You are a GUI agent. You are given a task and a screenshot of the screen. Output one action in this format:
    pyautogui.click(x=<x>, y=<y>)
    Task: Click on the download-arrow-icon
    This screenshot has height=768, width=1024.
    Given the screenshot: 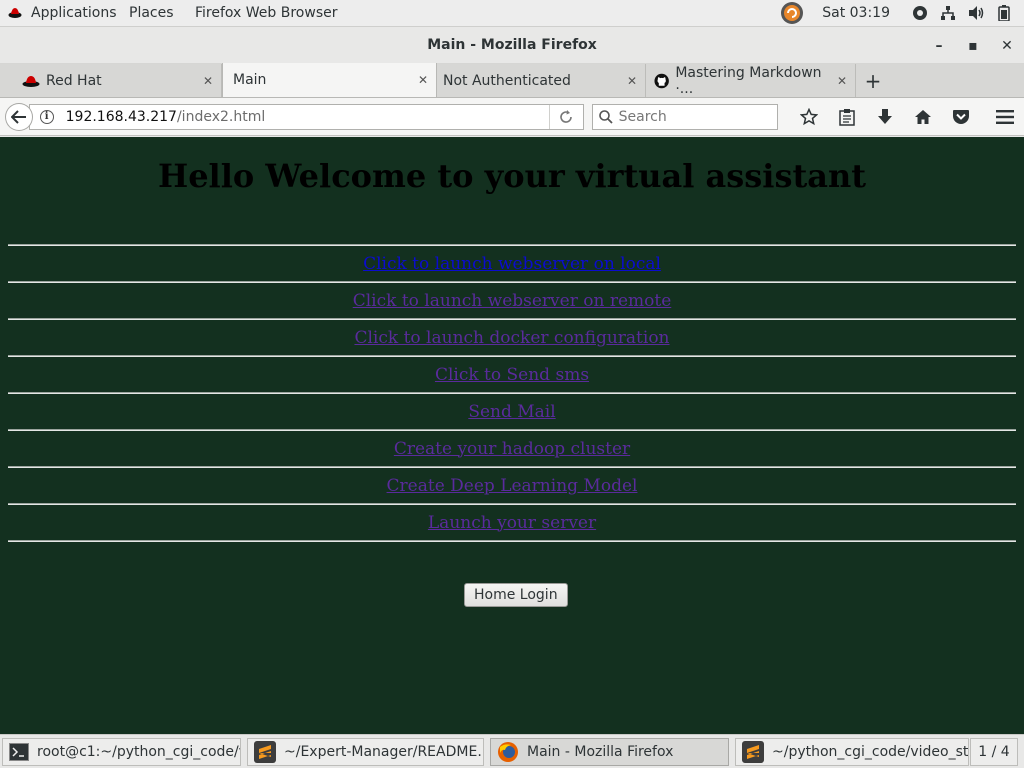 What is the action you would take?
    pyautogui.click(x=885, y=116)
    